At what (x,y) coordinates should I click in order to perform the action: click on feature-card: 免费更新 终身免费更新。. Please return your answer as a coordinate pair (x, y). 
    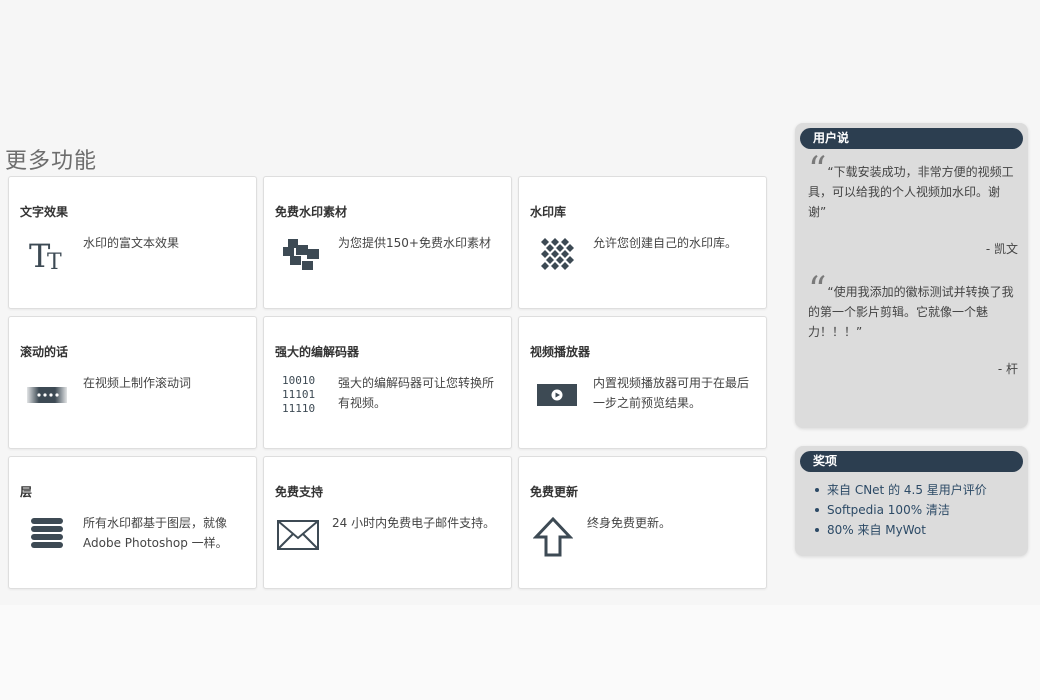
    Looking at the image, I should click on (642, 522).